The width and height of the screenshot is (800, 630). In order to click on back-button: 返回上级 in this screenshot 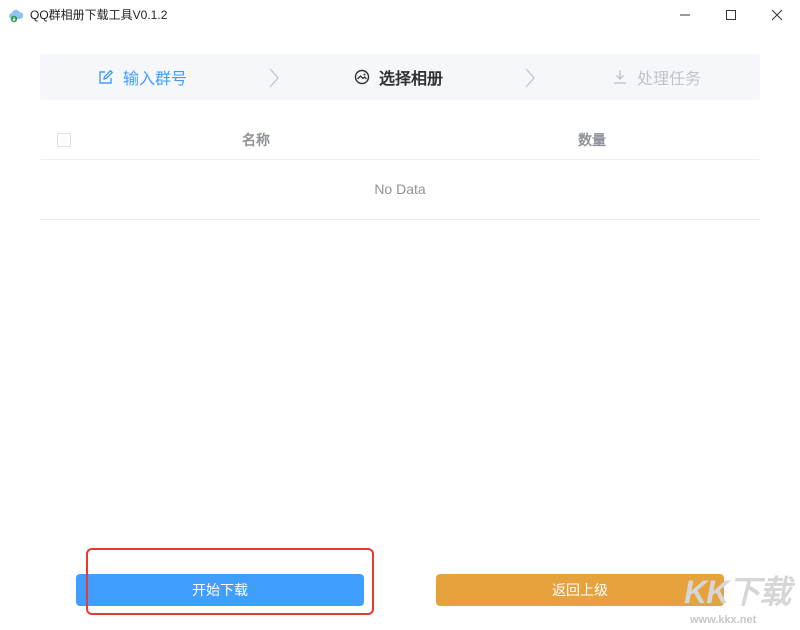, I will do `click(580, 590)`.